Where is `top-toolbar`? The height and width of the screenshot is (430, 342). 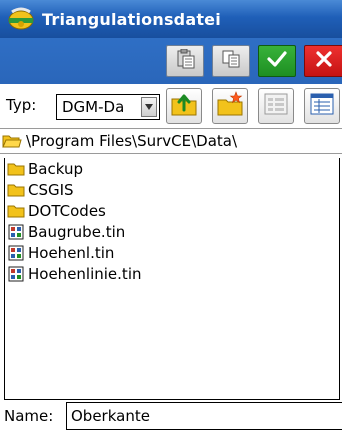 top-toolbar is located at coordinates (171, 61).